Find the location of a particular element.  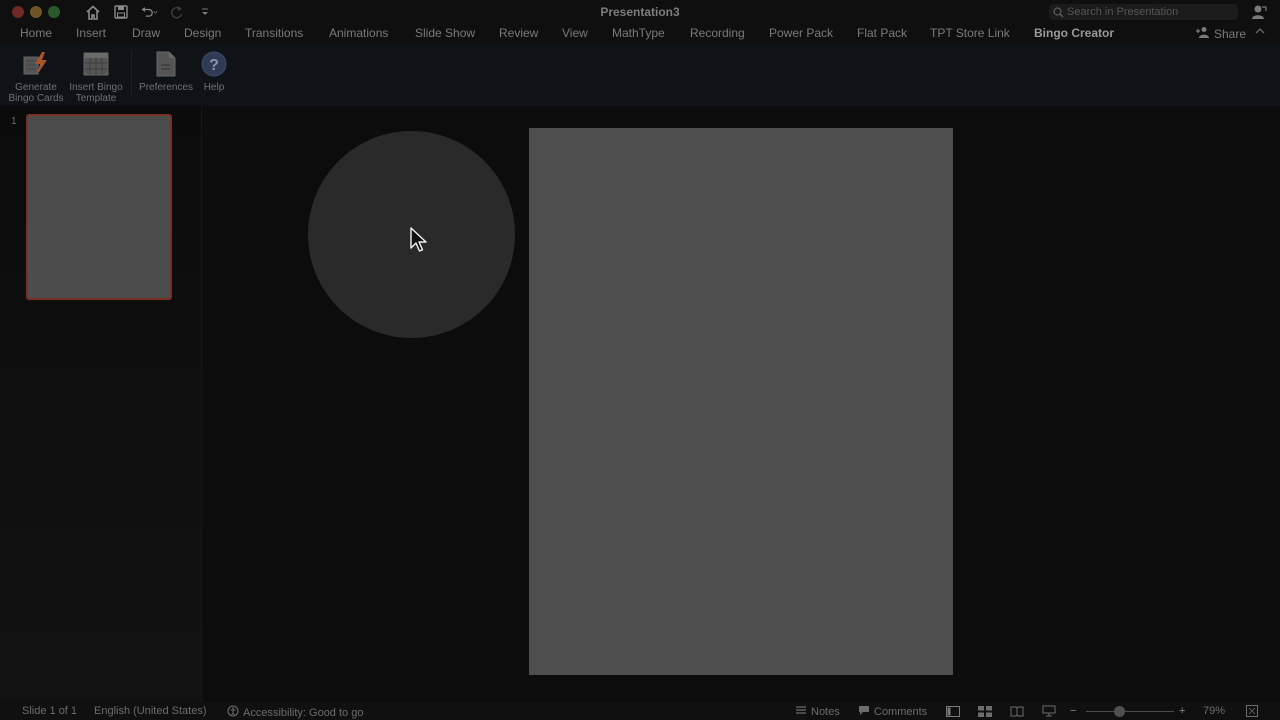

collapse-ribbon-icon is located at coordinates (1260, 32).